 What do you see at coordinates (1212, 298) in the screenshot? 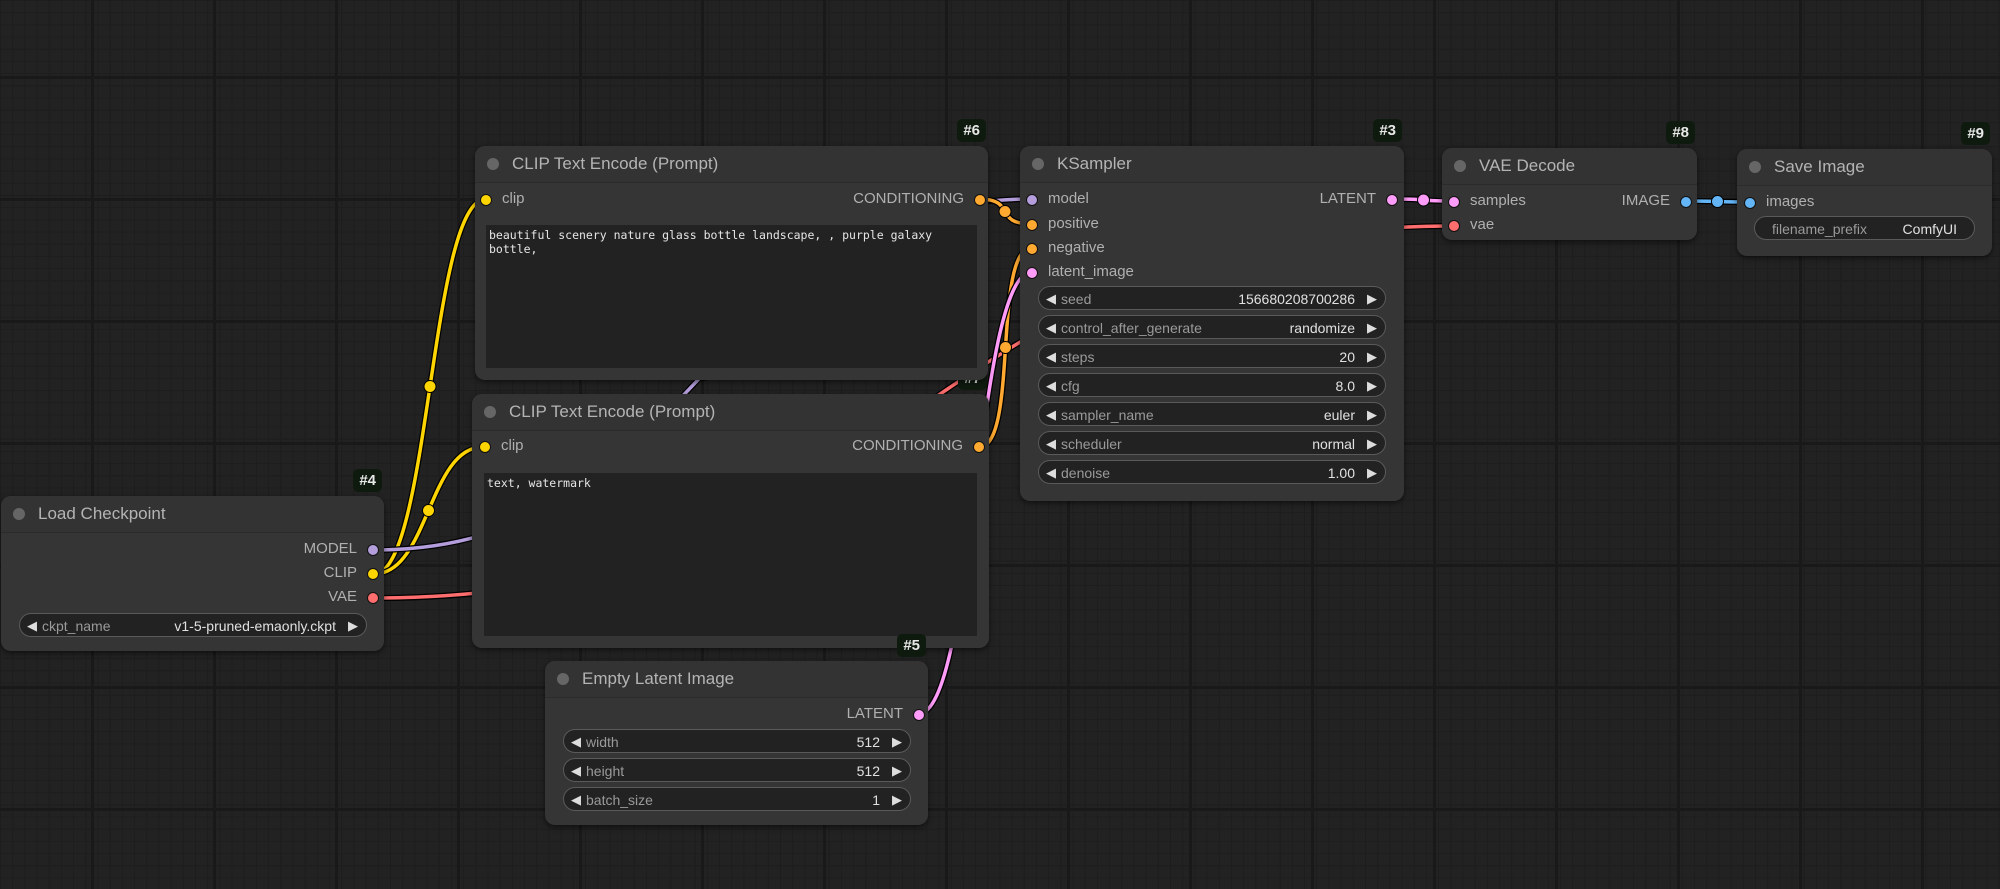
I see `widget-seed: ◀ seed 156680208700286 ▶` at bounding box center [1212, 298].